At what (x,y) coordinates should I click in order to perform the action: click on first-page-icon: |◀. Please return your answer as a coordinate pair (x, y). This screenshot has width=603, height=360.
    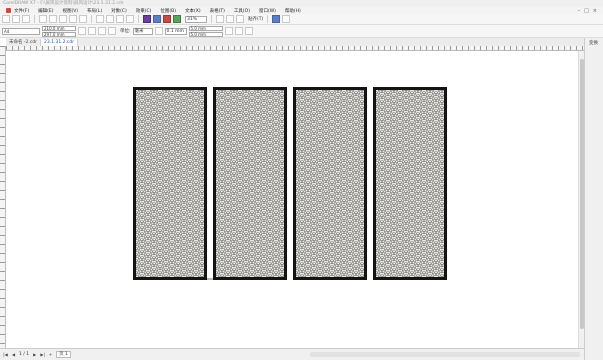
    Looking at the image, I should click on (5, 354).